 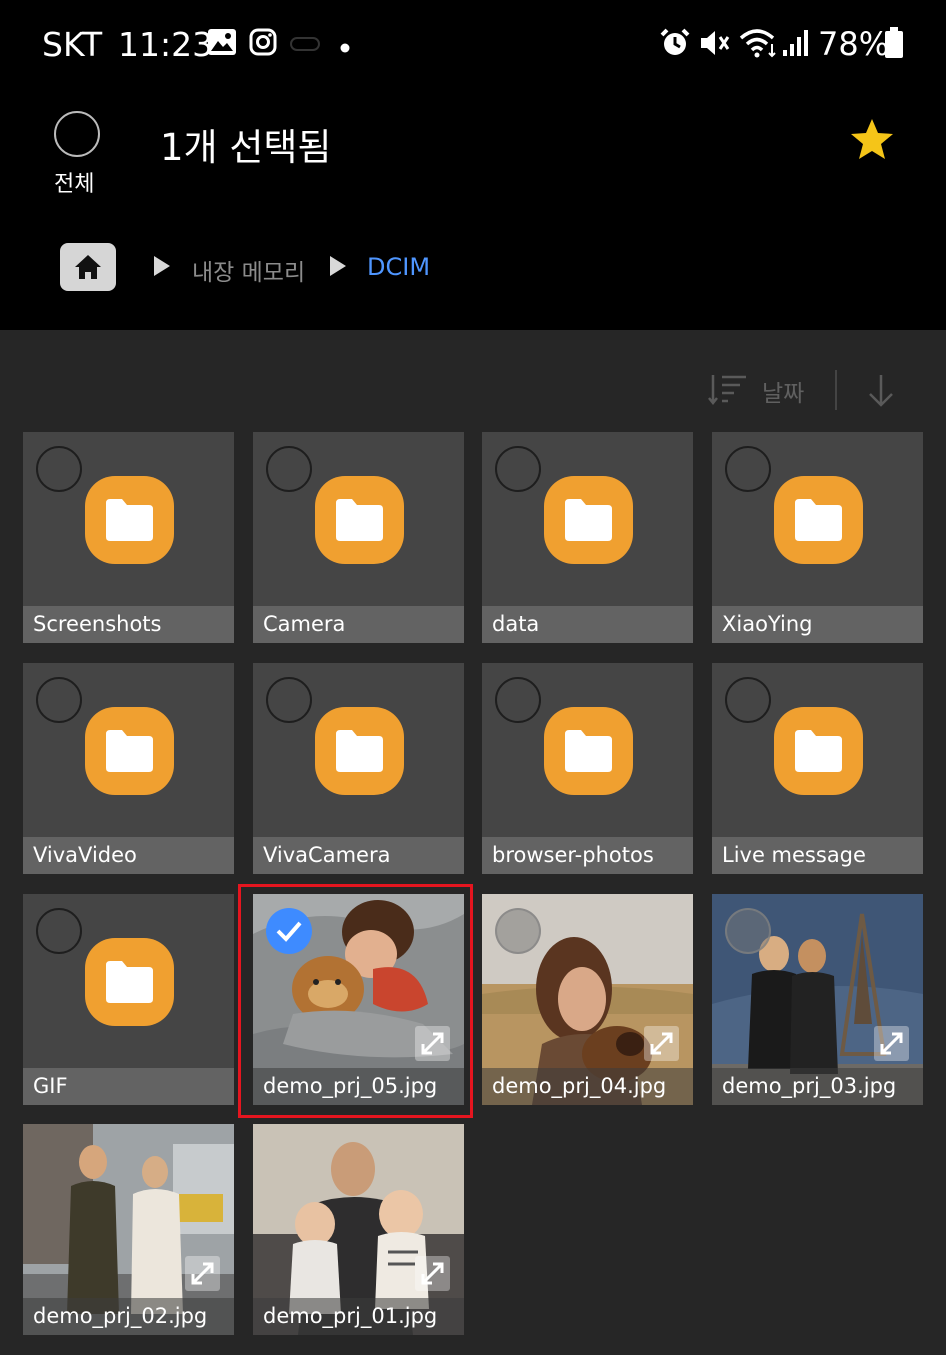 I want to click on carrier-label: SKT, so click(x=72, y=44).